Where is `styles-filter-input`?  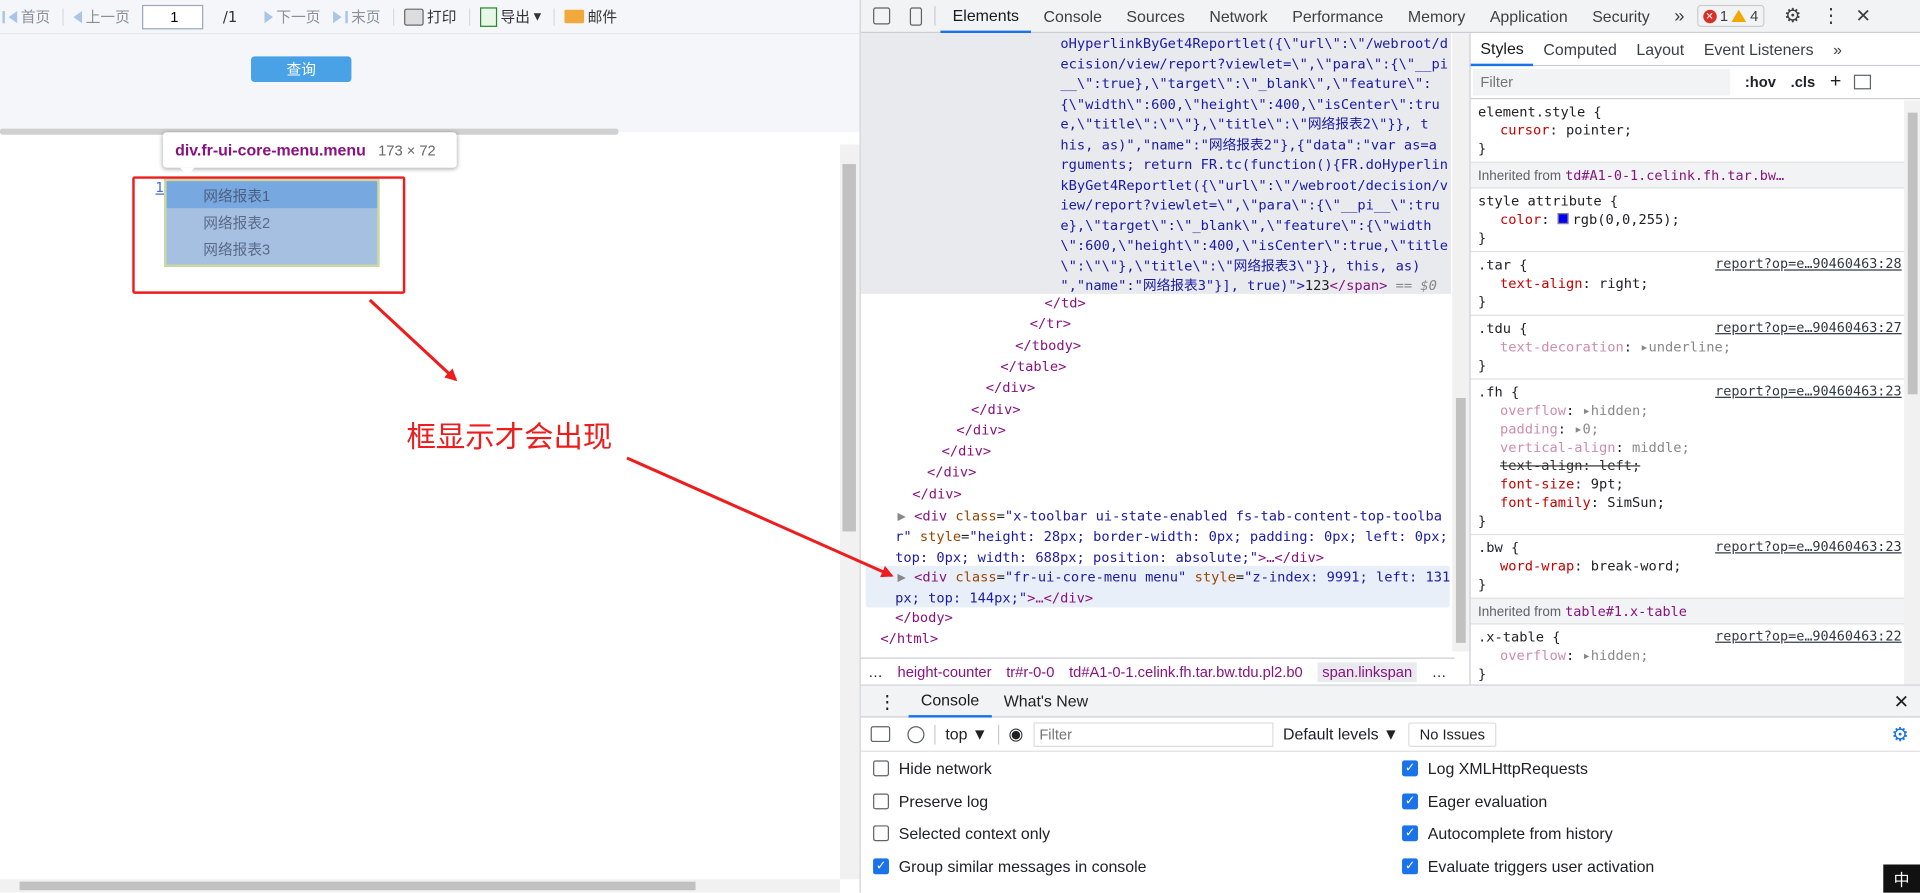 styles-filter-input is located at coordinates (1602, 82).